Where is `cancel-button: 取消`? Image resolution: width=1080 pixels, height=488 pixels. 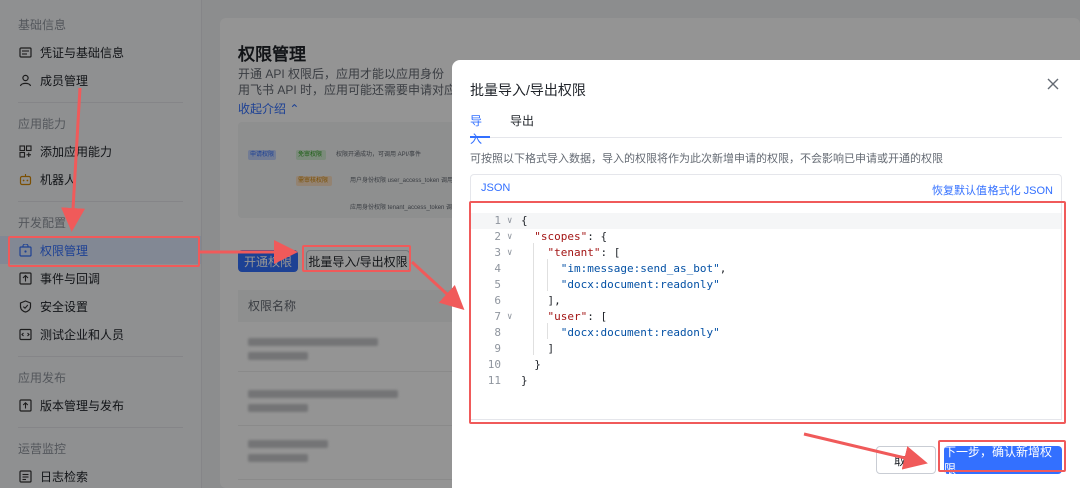
cancel-button: 取消 is located at coordinates (906, 460).